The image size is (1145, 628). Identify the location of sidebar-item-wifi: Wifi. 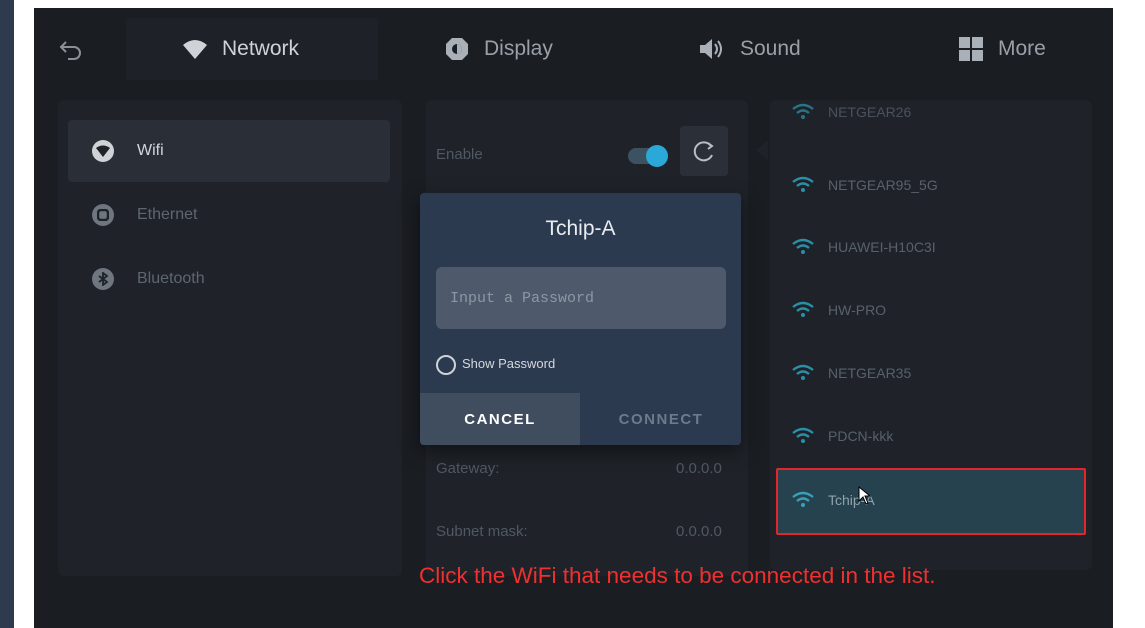
(229, 151).